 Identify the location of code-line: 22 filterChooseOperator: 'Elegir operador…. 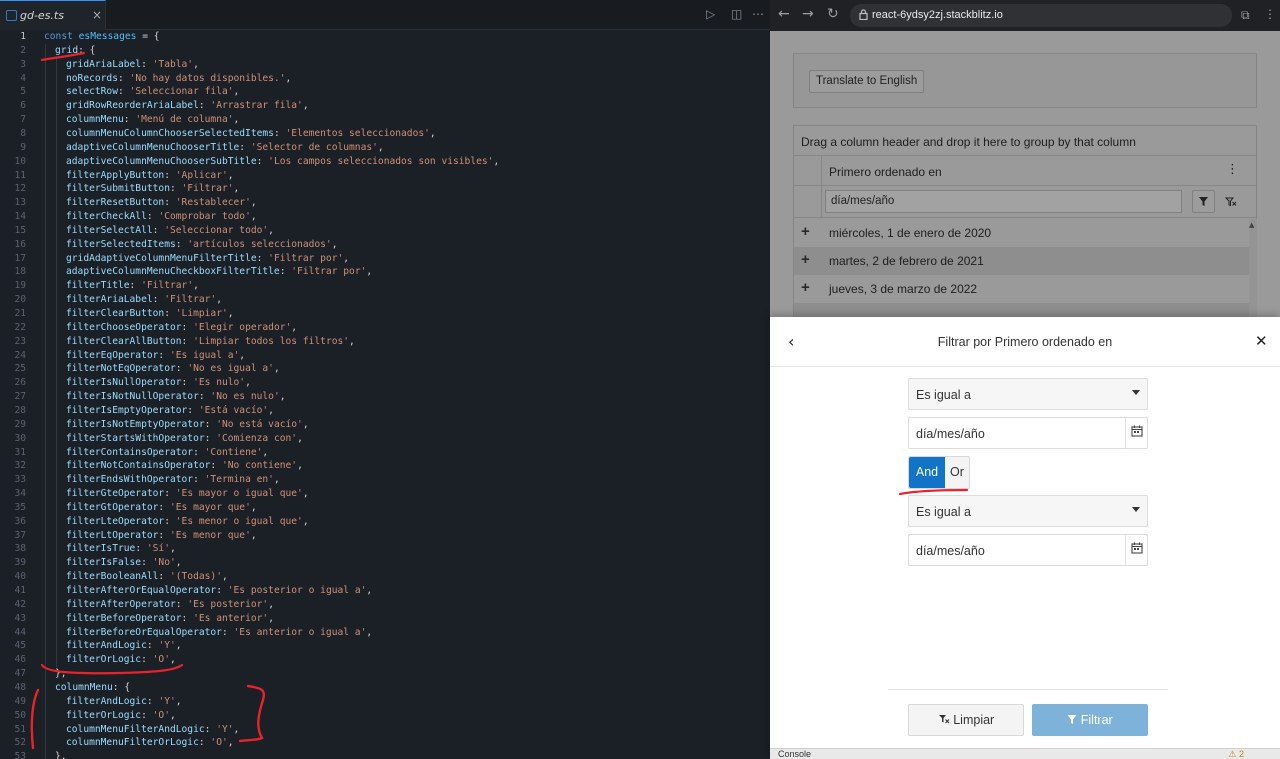
(385, 328).